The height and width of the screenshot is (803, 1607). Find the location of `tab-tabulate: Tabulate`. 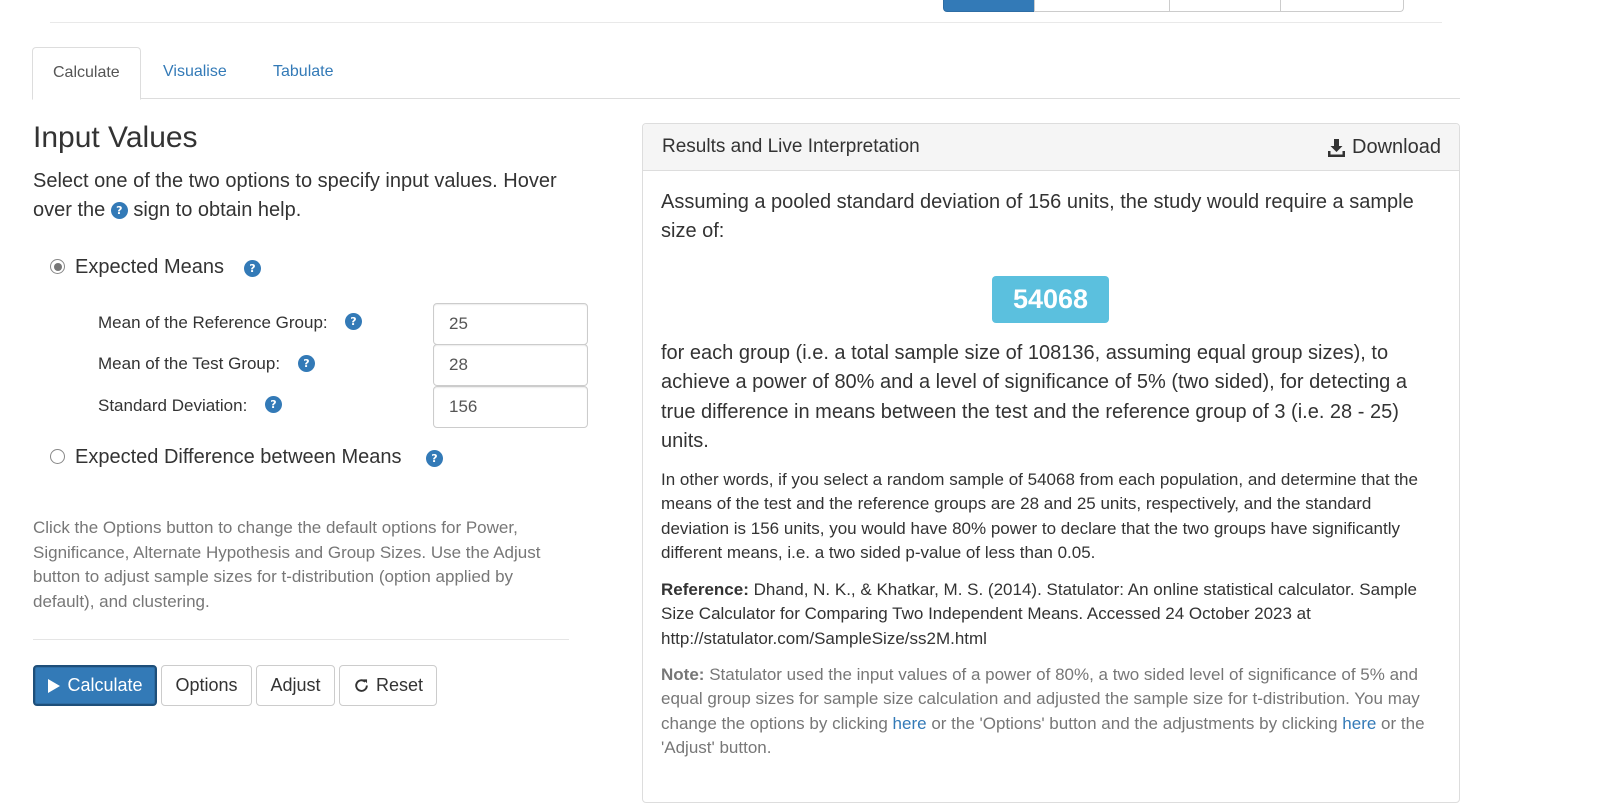

tab-tabulate: Tabulate is located at coordinates (303, 73).